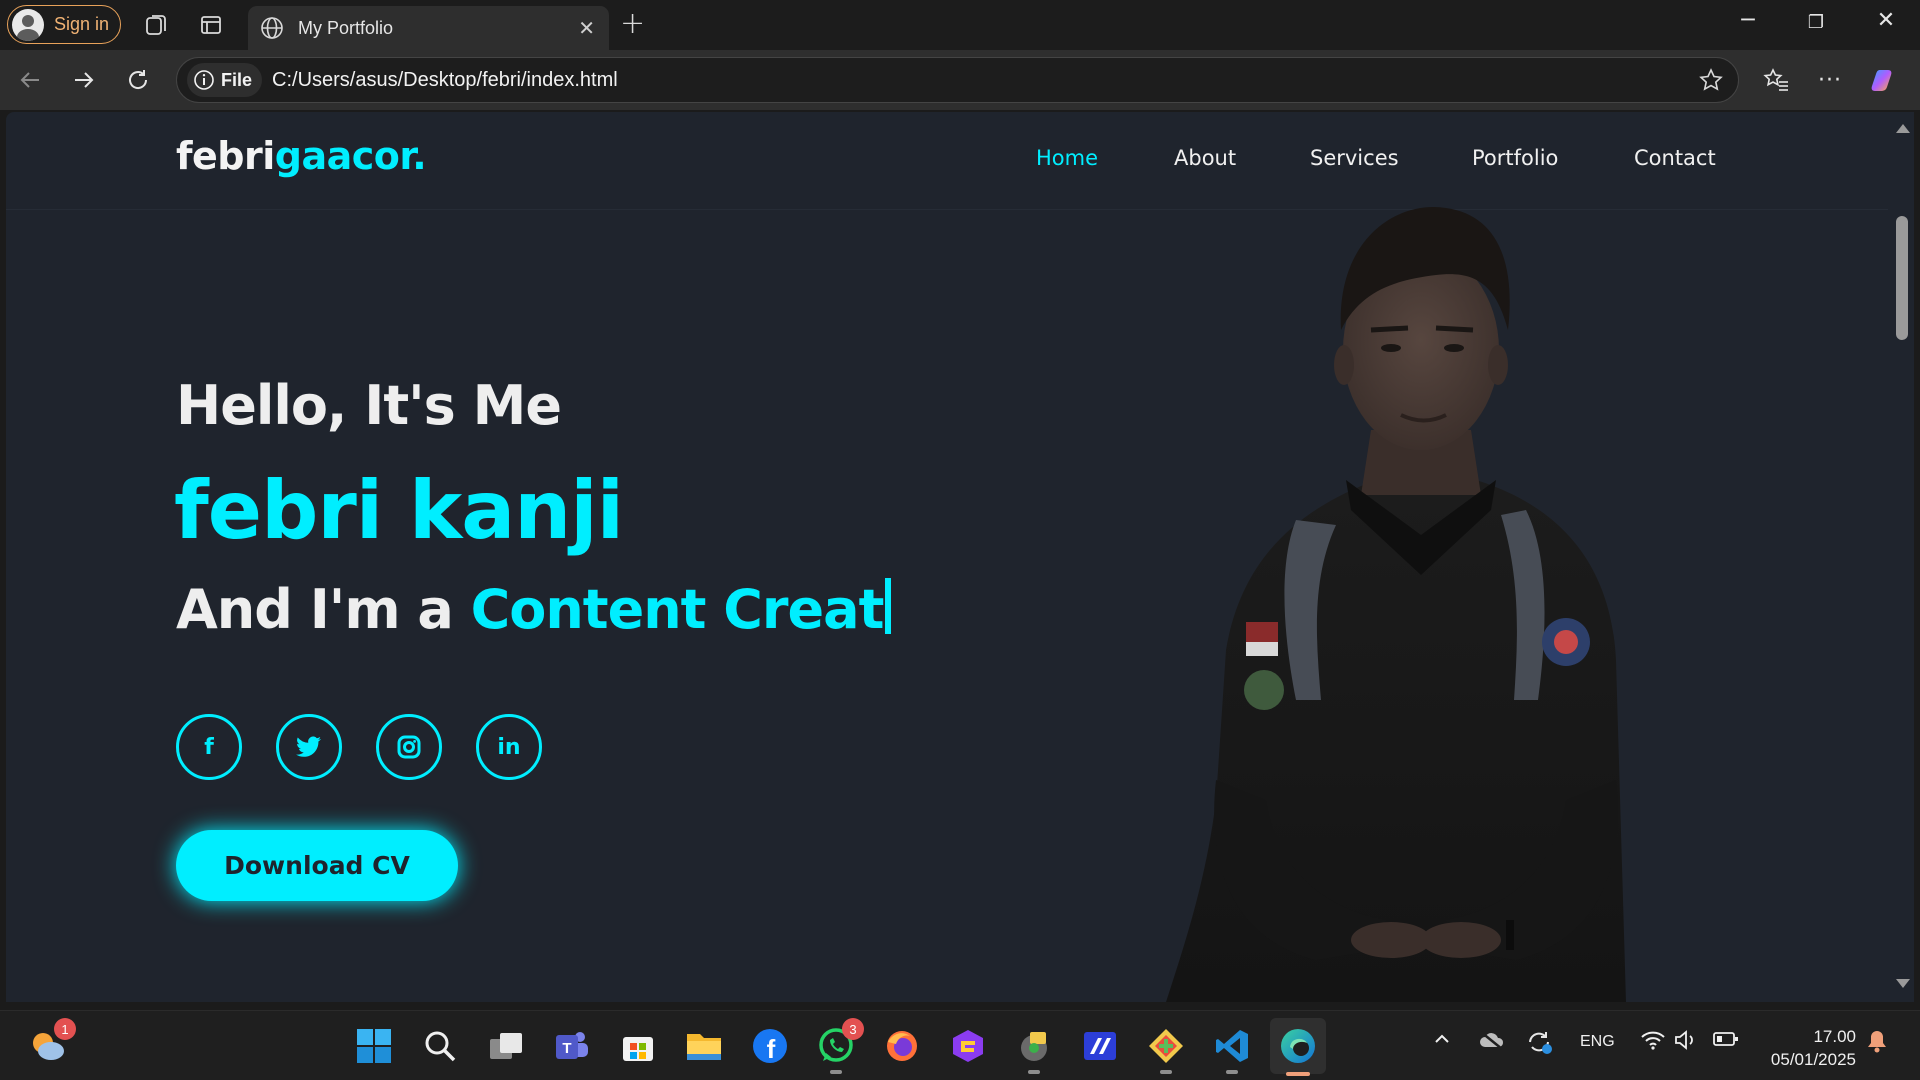 Image resolution: width=1920 pixels, height=1080 pixels. Describe the element at coordinates (1034, 1046) in the screenshot. I see `globe-app-icon` at that location.